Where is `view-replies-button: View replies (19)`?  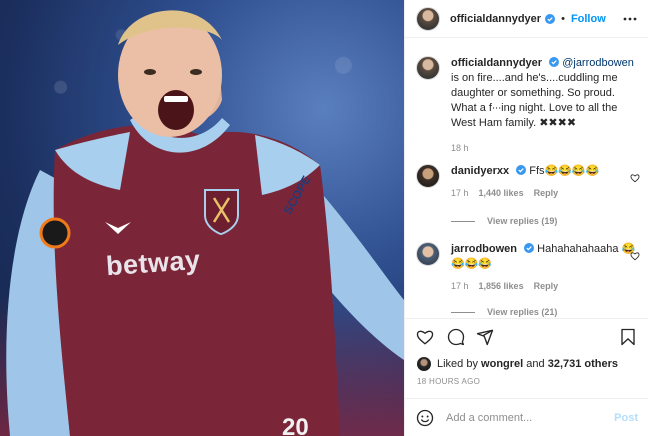
view-replies-button: View replies (19) is located at coordinates (504, 221).